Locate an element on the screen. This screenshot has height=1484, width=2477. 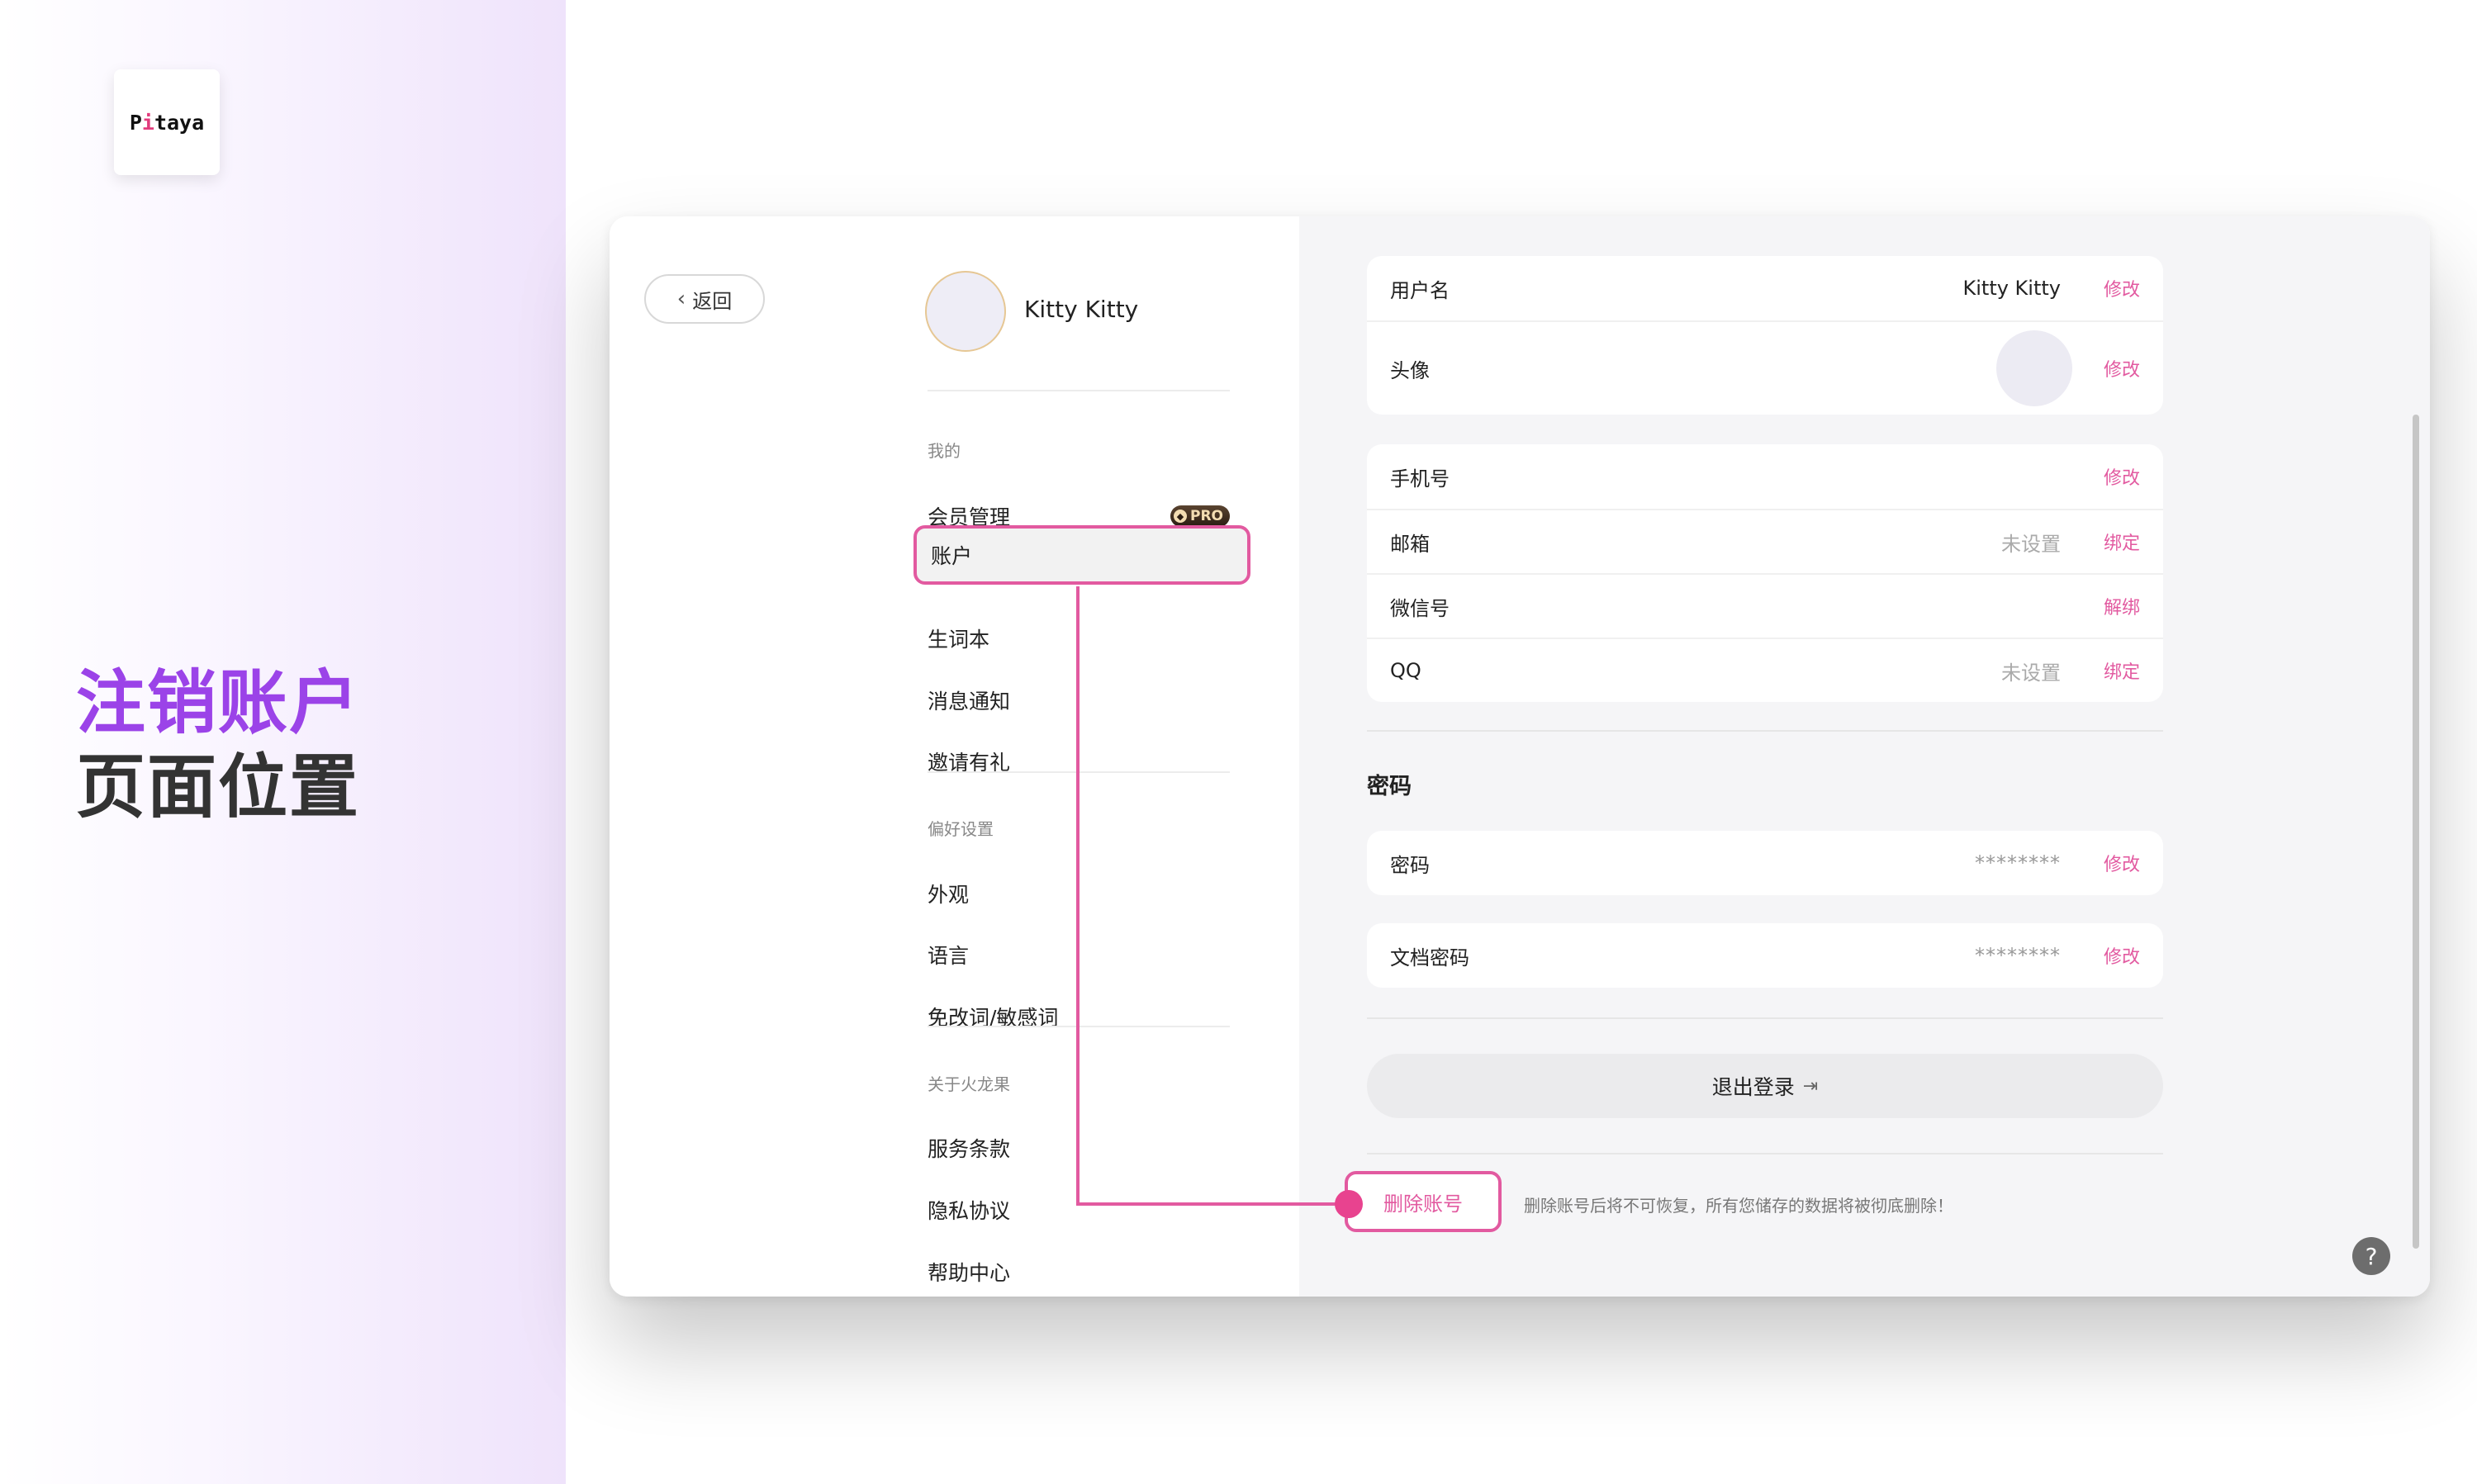
profile-card: 用户名 Kitty Kitty 修改 头像 修改 is located at coordinates (1765, 335).